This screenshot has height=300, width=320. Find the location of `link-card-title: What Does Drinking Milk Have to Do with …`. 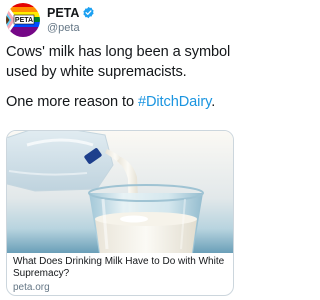

link-card-title: What Does Drinking Milk Have to Do with … is located at coordinates (119, 267).